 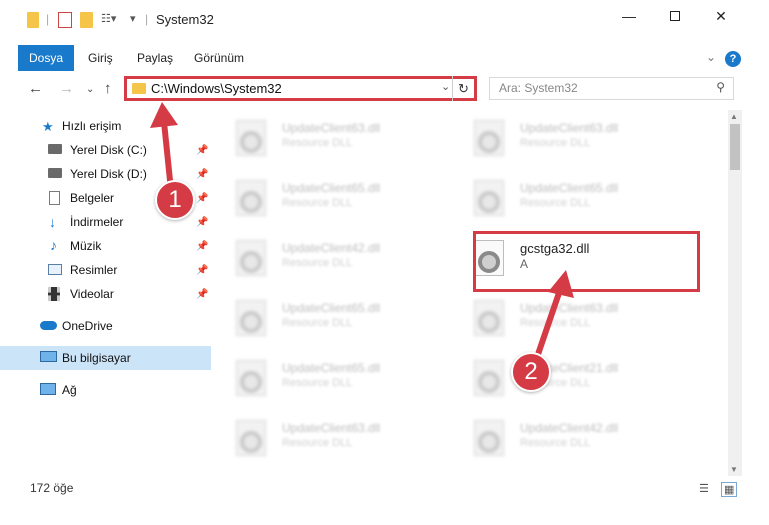 What do you see at coordinates (733, 59) in the screenshot?
I see `help-icon: ?` at bounding box center [733, 59].